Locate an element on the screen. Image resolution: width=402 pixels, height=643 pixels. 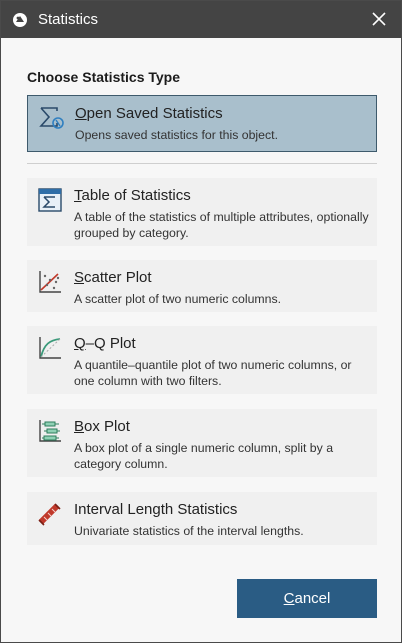
interval-icon is located at coordinates (49, 514).